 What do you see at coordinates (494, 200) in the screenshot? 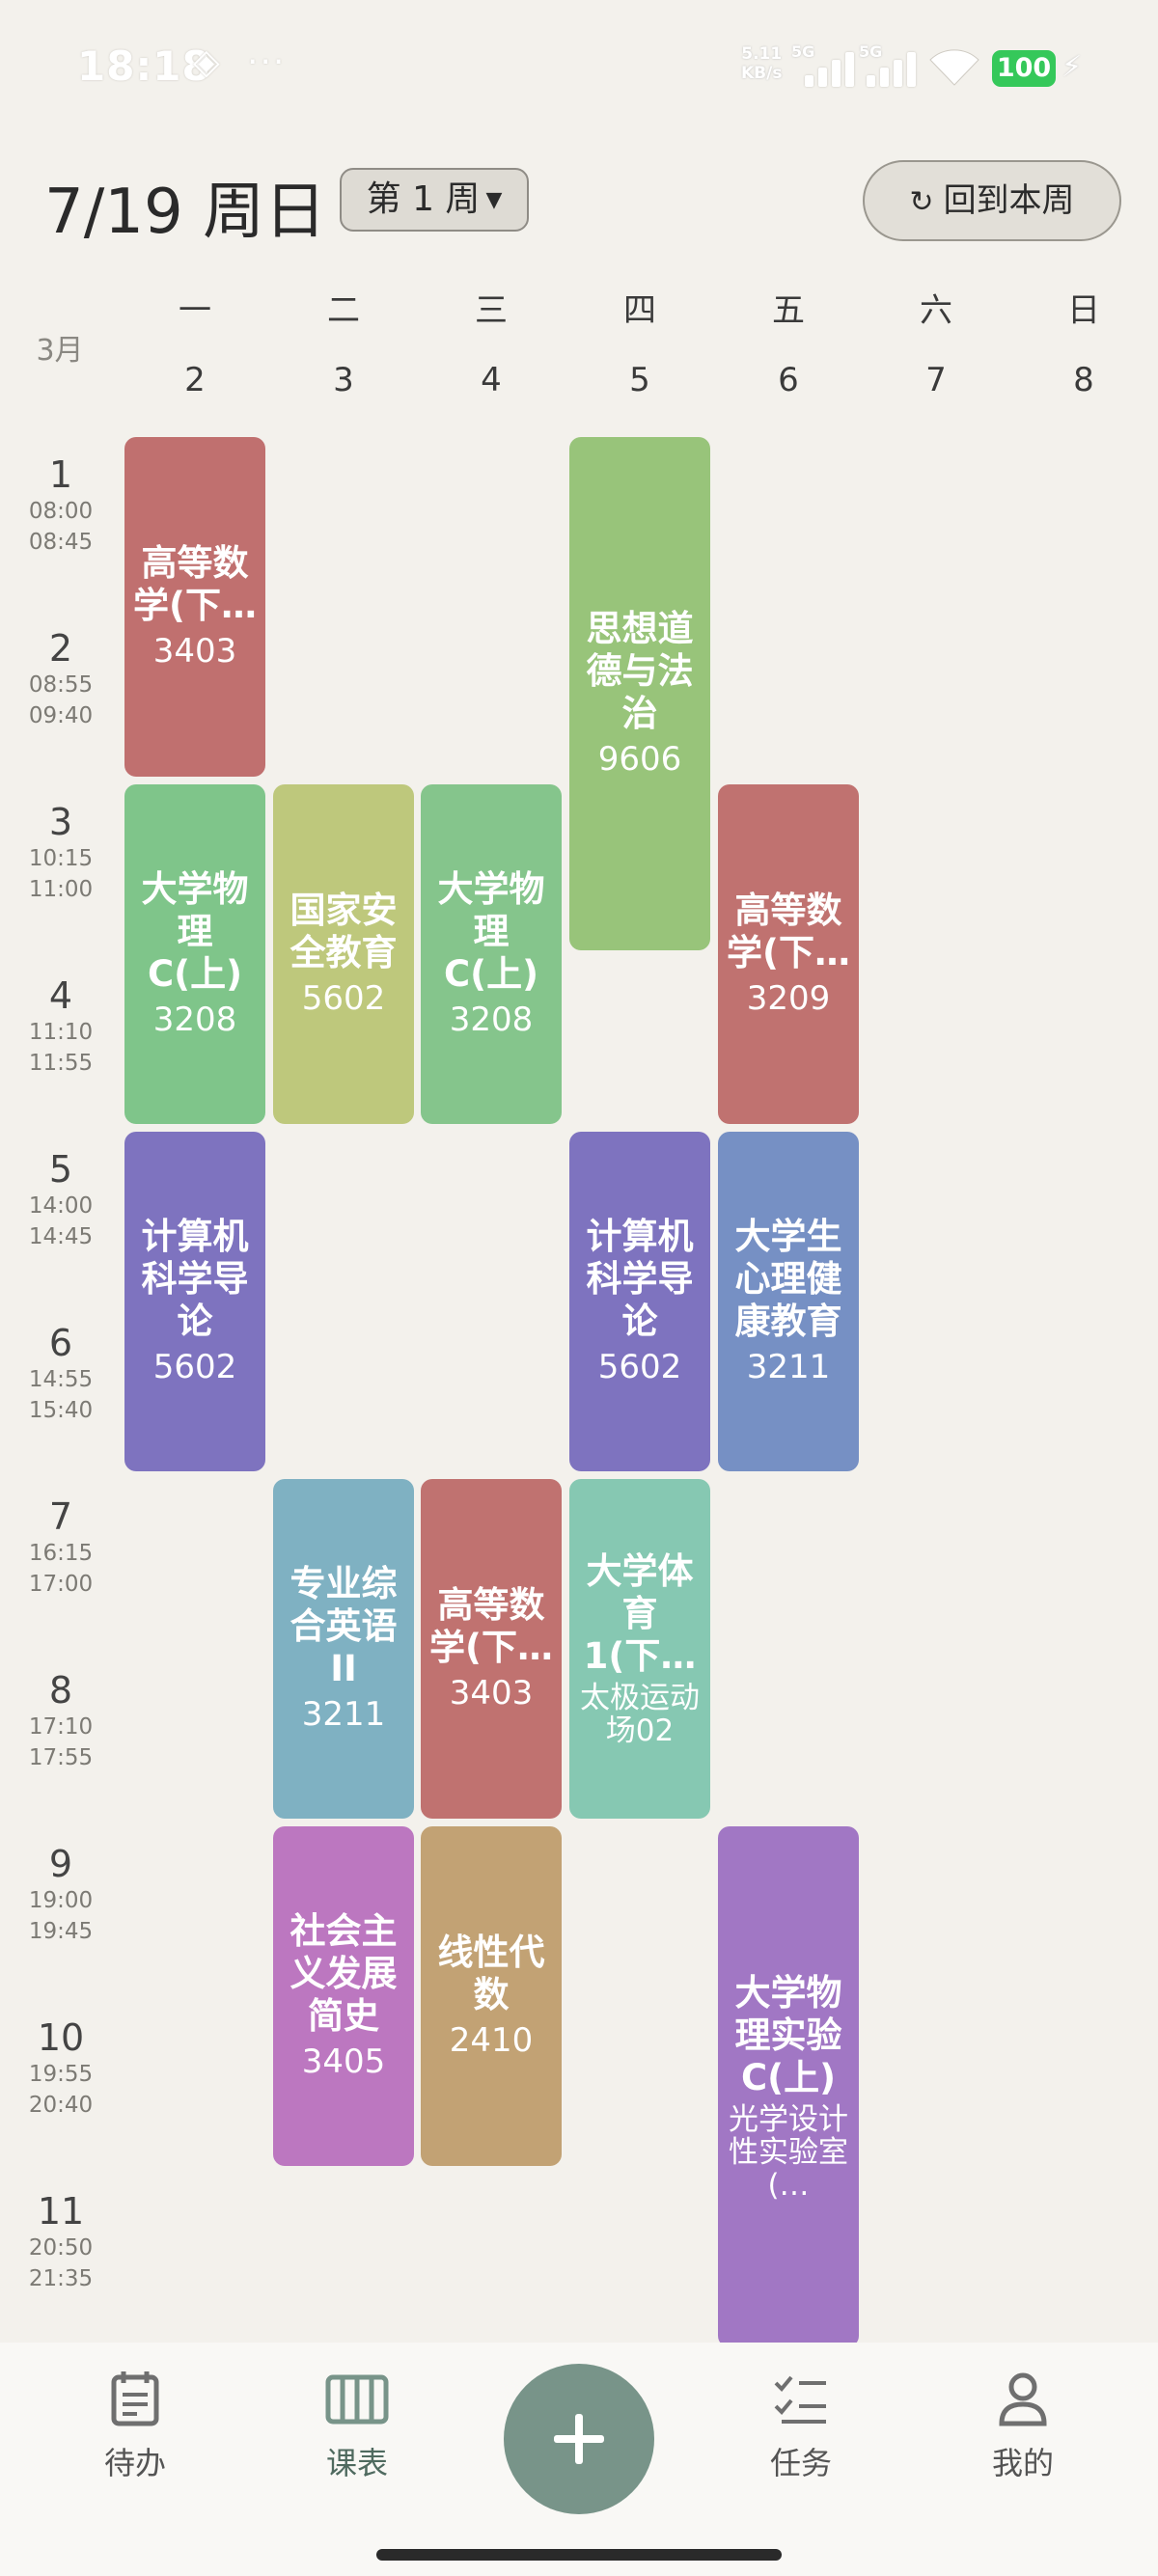
I see `caret-down-icon: ▼` at bounding box center [494, 200].